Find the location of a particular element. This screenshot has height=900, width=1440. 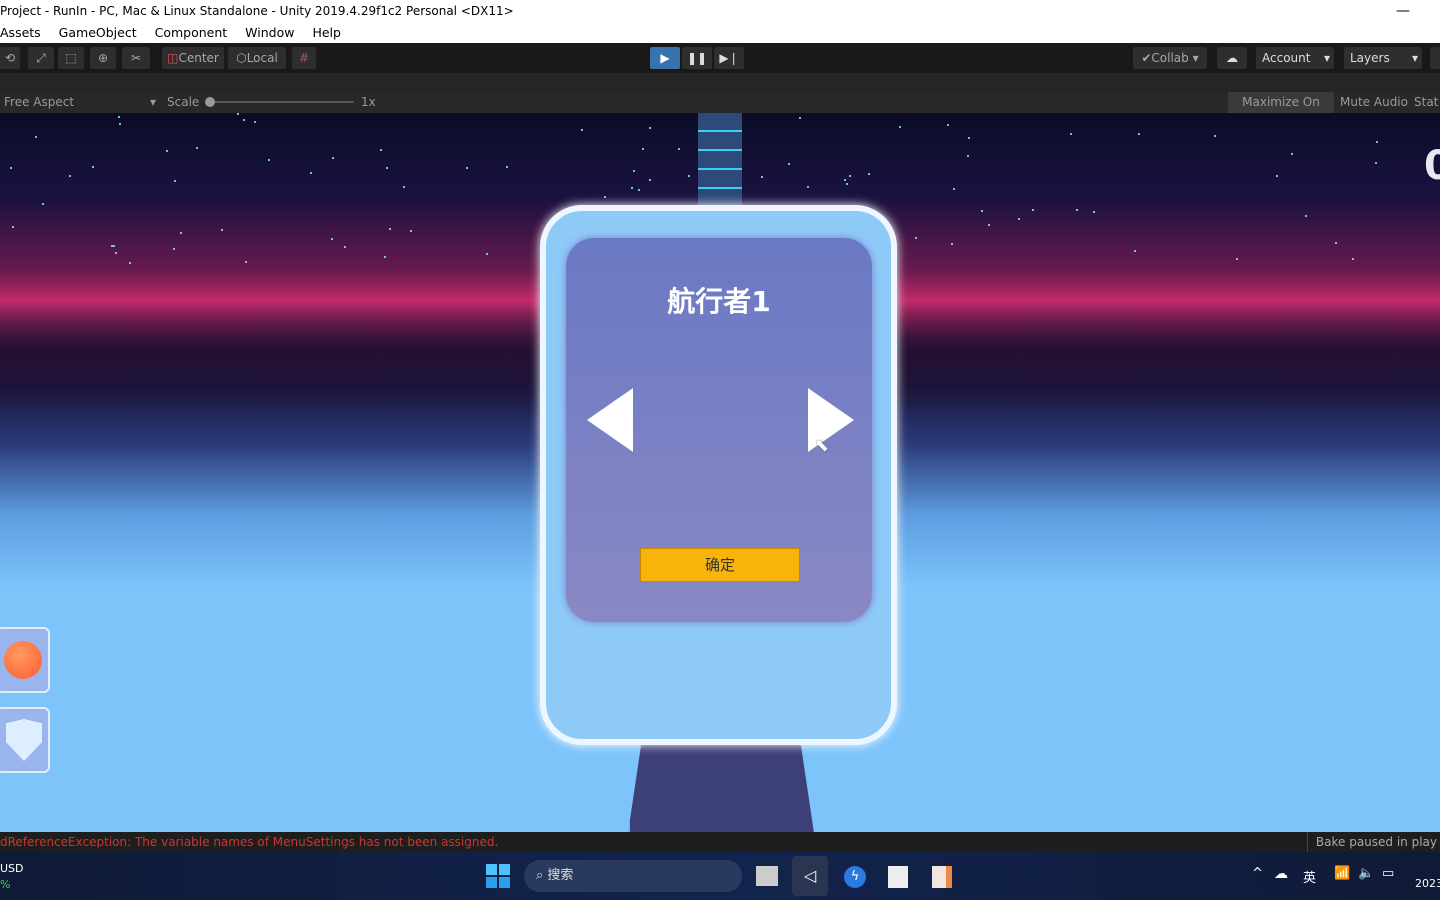

play-button: ▶ is located at coordinates (665, 58).